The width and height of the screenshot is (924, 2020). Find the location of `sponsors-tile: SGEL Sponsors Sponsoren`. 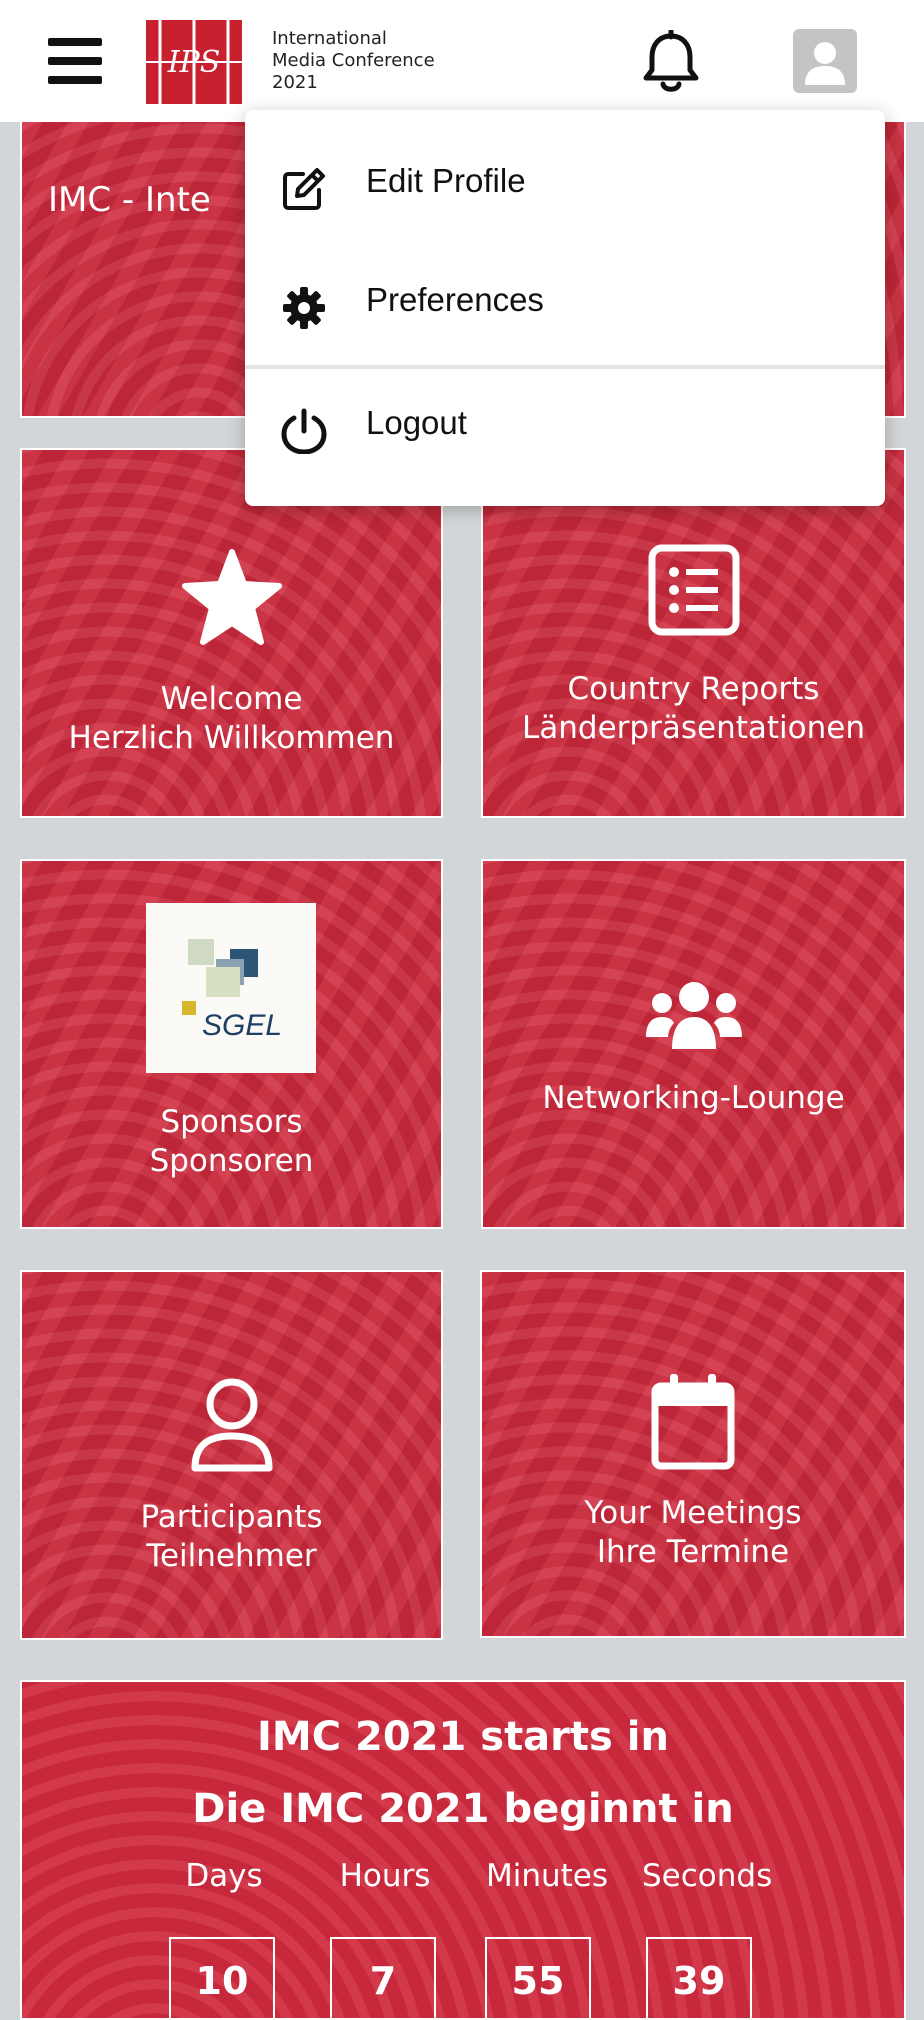

sponsors-tile: SGEL Sponsors Sponsoren is located at coordinates (231, 1044).